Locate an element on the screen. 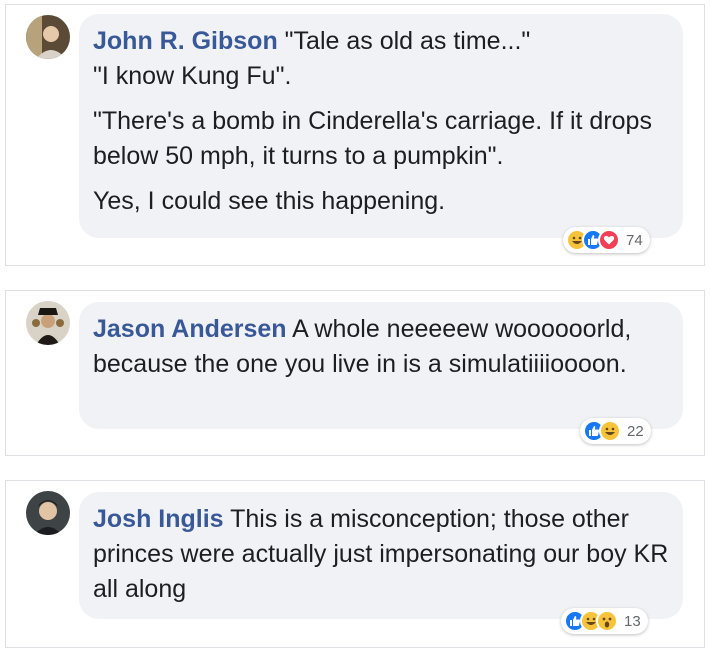 Image resolution: width=710 pixels, height=655 pixels. reaction-count: 74 is located at coordinates (634, 240).